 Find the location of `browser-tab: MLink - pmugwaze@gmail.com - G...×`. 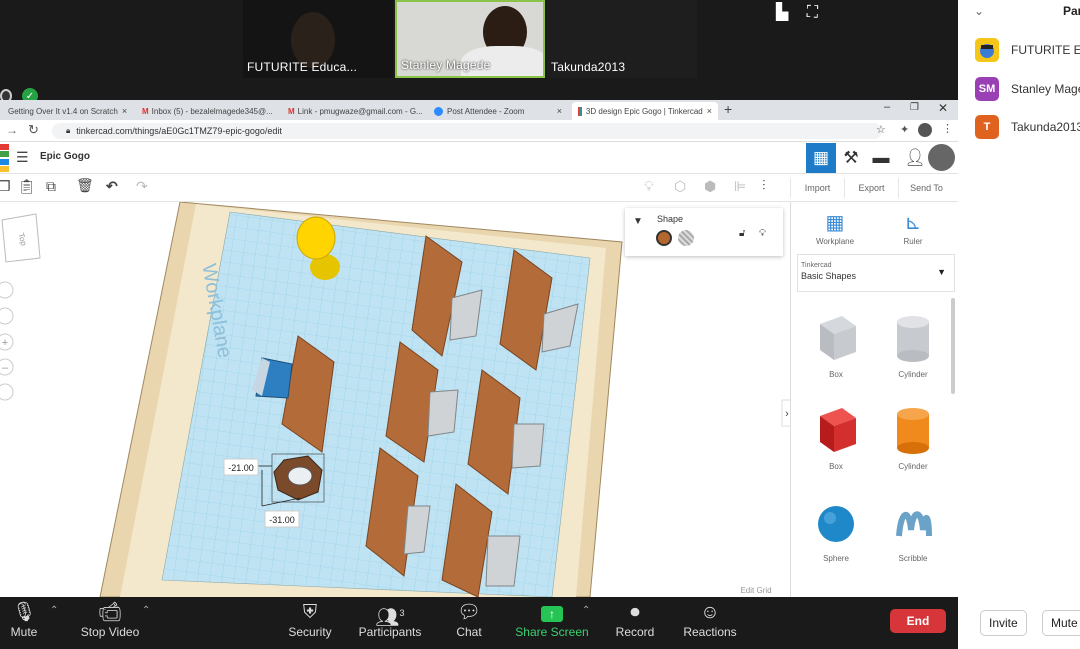

browser-tab: MLink - pmugwaze@gmail.com - G...× is located at coordinates (352, 111).